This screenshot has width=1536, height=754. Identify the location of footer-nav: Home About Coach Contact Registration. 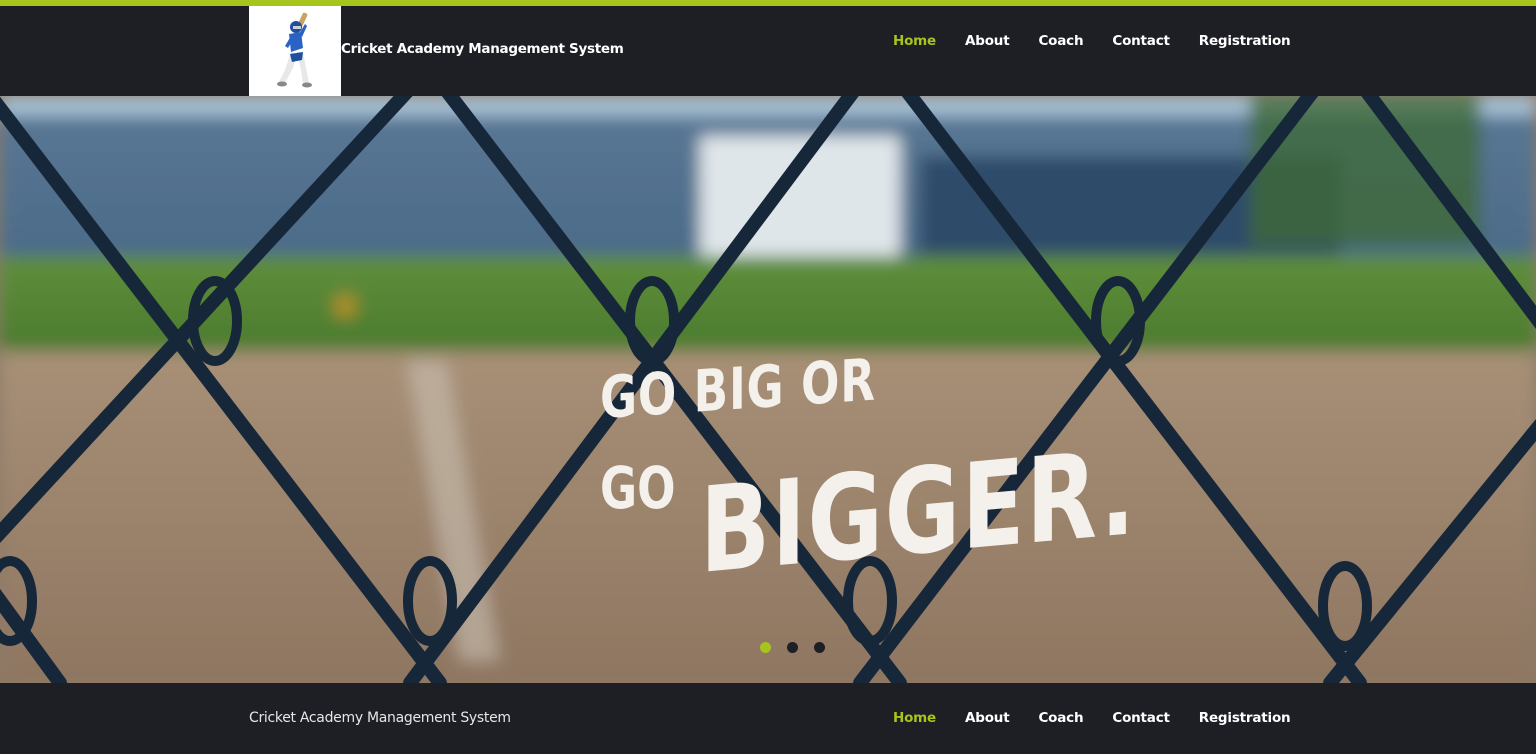
(1106, 720).